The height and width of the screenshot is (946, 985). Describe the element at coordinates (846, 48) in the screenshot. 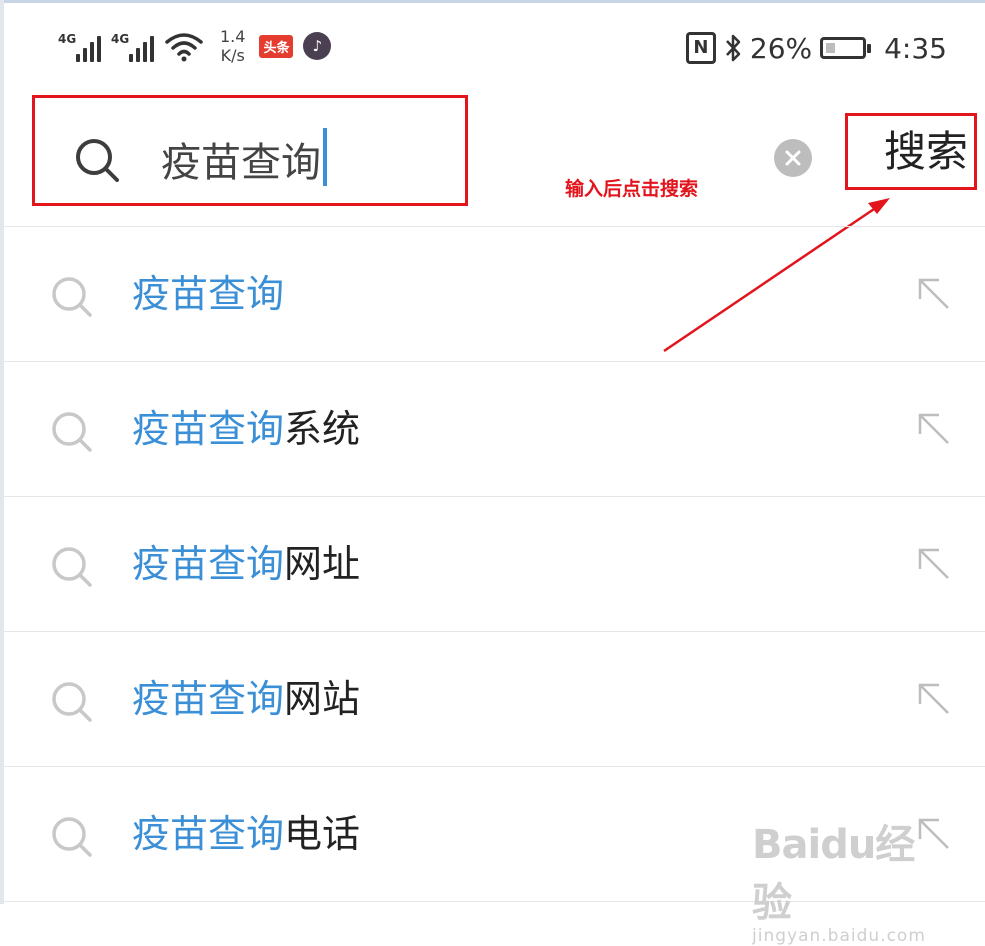

I see `battery-icon` at that location.